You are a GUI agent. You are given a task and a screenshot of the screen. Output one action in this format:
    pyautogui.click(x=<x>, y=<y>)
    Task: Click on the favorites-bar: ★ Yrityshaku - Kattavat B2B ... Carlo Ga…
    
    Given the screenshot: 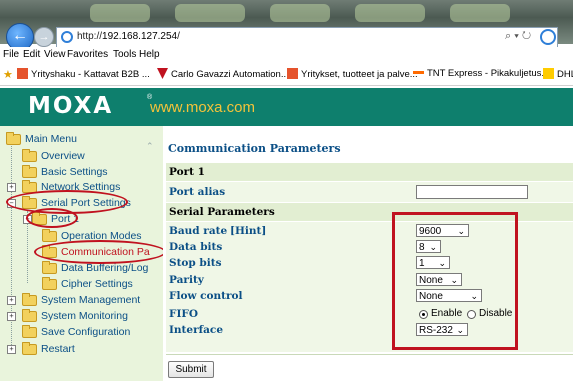 What is the action you would take?
    pyautogui.click(x=286, y=75)
    